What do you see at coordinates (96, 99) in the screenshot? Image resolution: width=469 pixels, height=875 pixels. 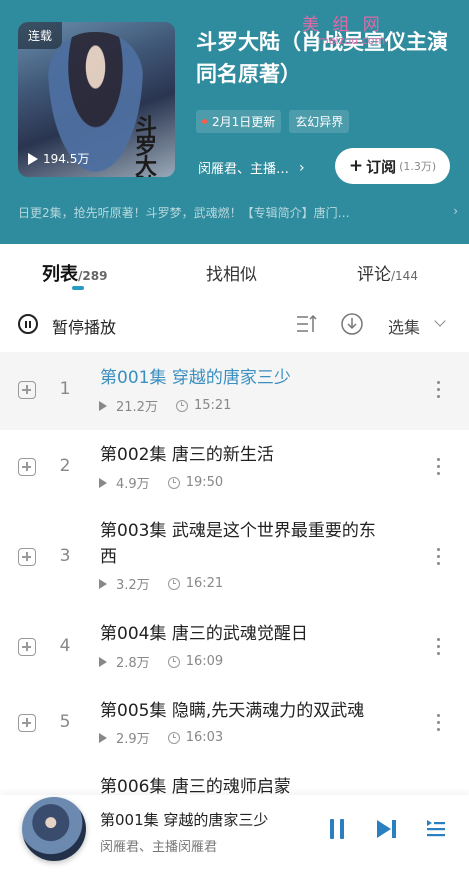 I see `album-cover: 斗罗大陆 连载 194.5万` at bounding box center [96, 99].